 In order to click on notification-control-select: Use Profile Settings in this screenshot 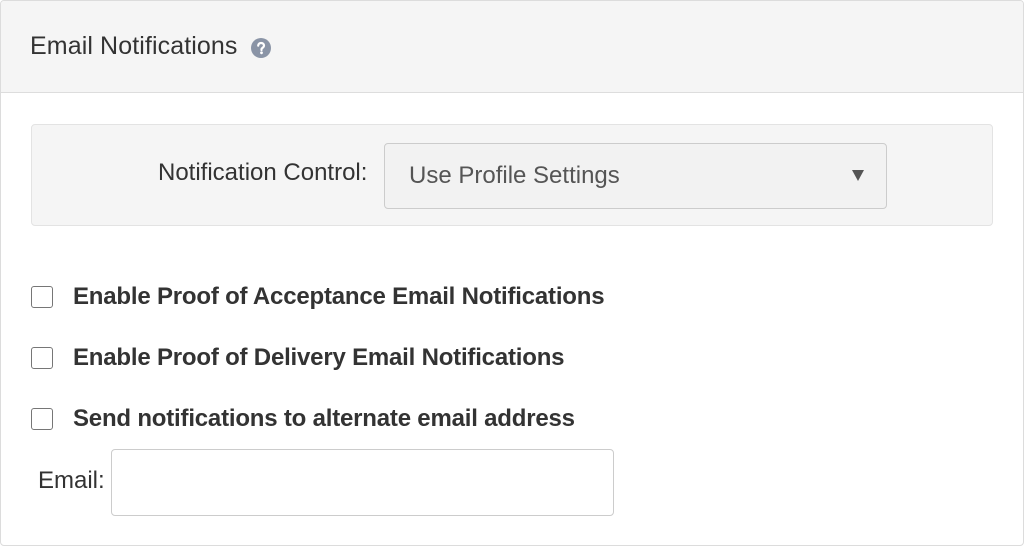, I will do `click(635, 176)`.